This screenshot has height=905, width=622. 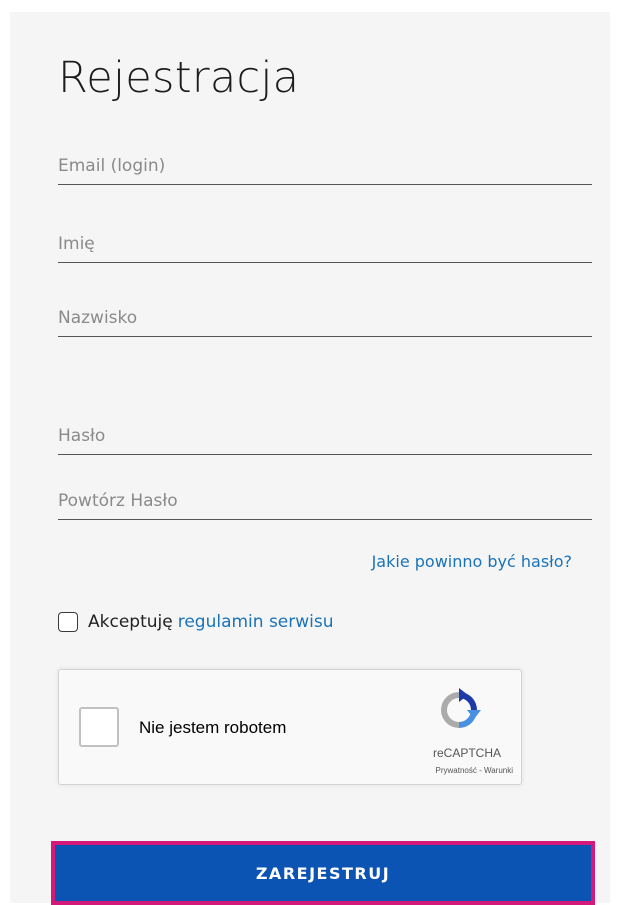 I want to click on email-field-wrapper, so click(x=325, y=165).